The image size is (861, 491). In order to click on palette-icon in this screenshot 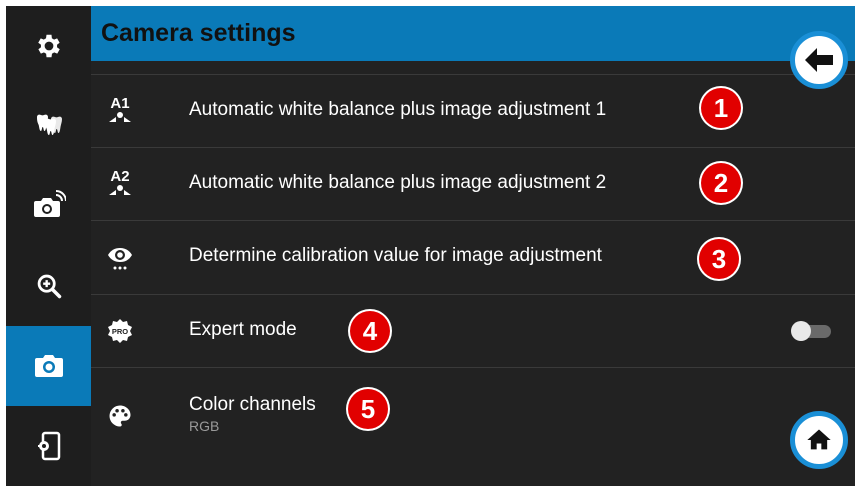, I will do `click(120, 416)`.